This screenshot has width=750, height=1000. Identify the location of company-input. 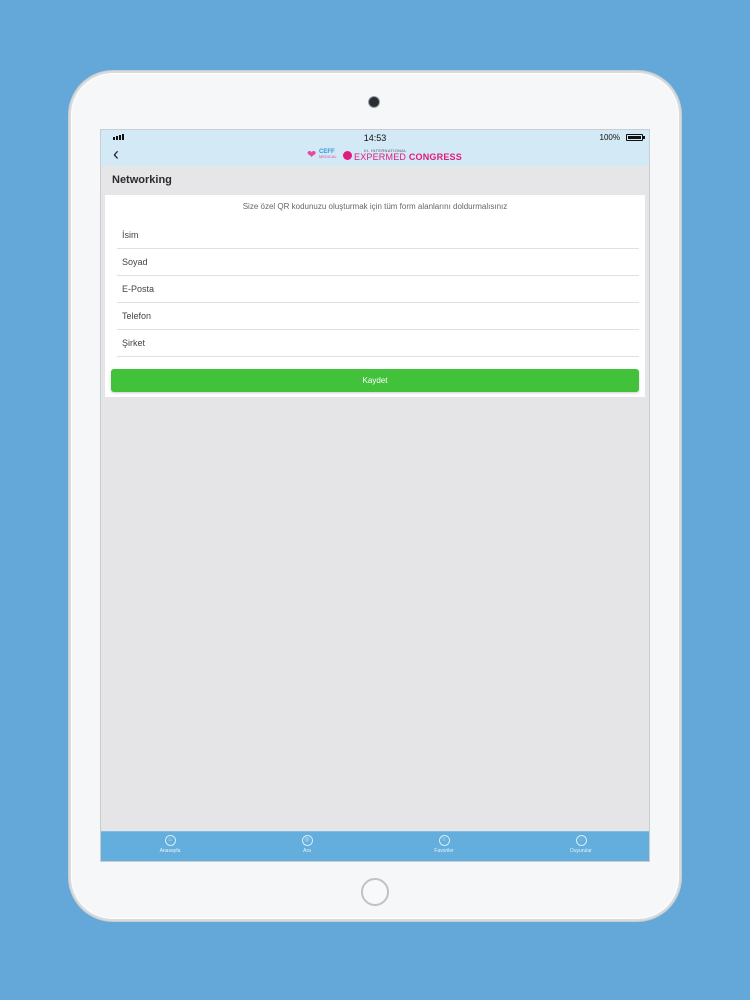
(374, 343).